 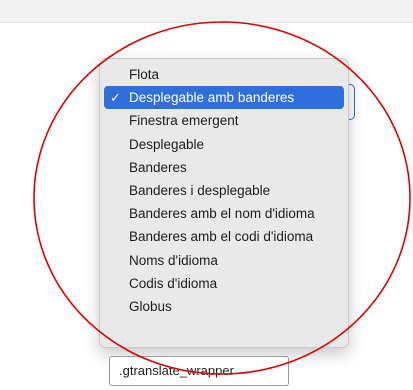 I want to click on menu-item-finestra-emergent: Finestra emergent, so click(x=224, y=120).